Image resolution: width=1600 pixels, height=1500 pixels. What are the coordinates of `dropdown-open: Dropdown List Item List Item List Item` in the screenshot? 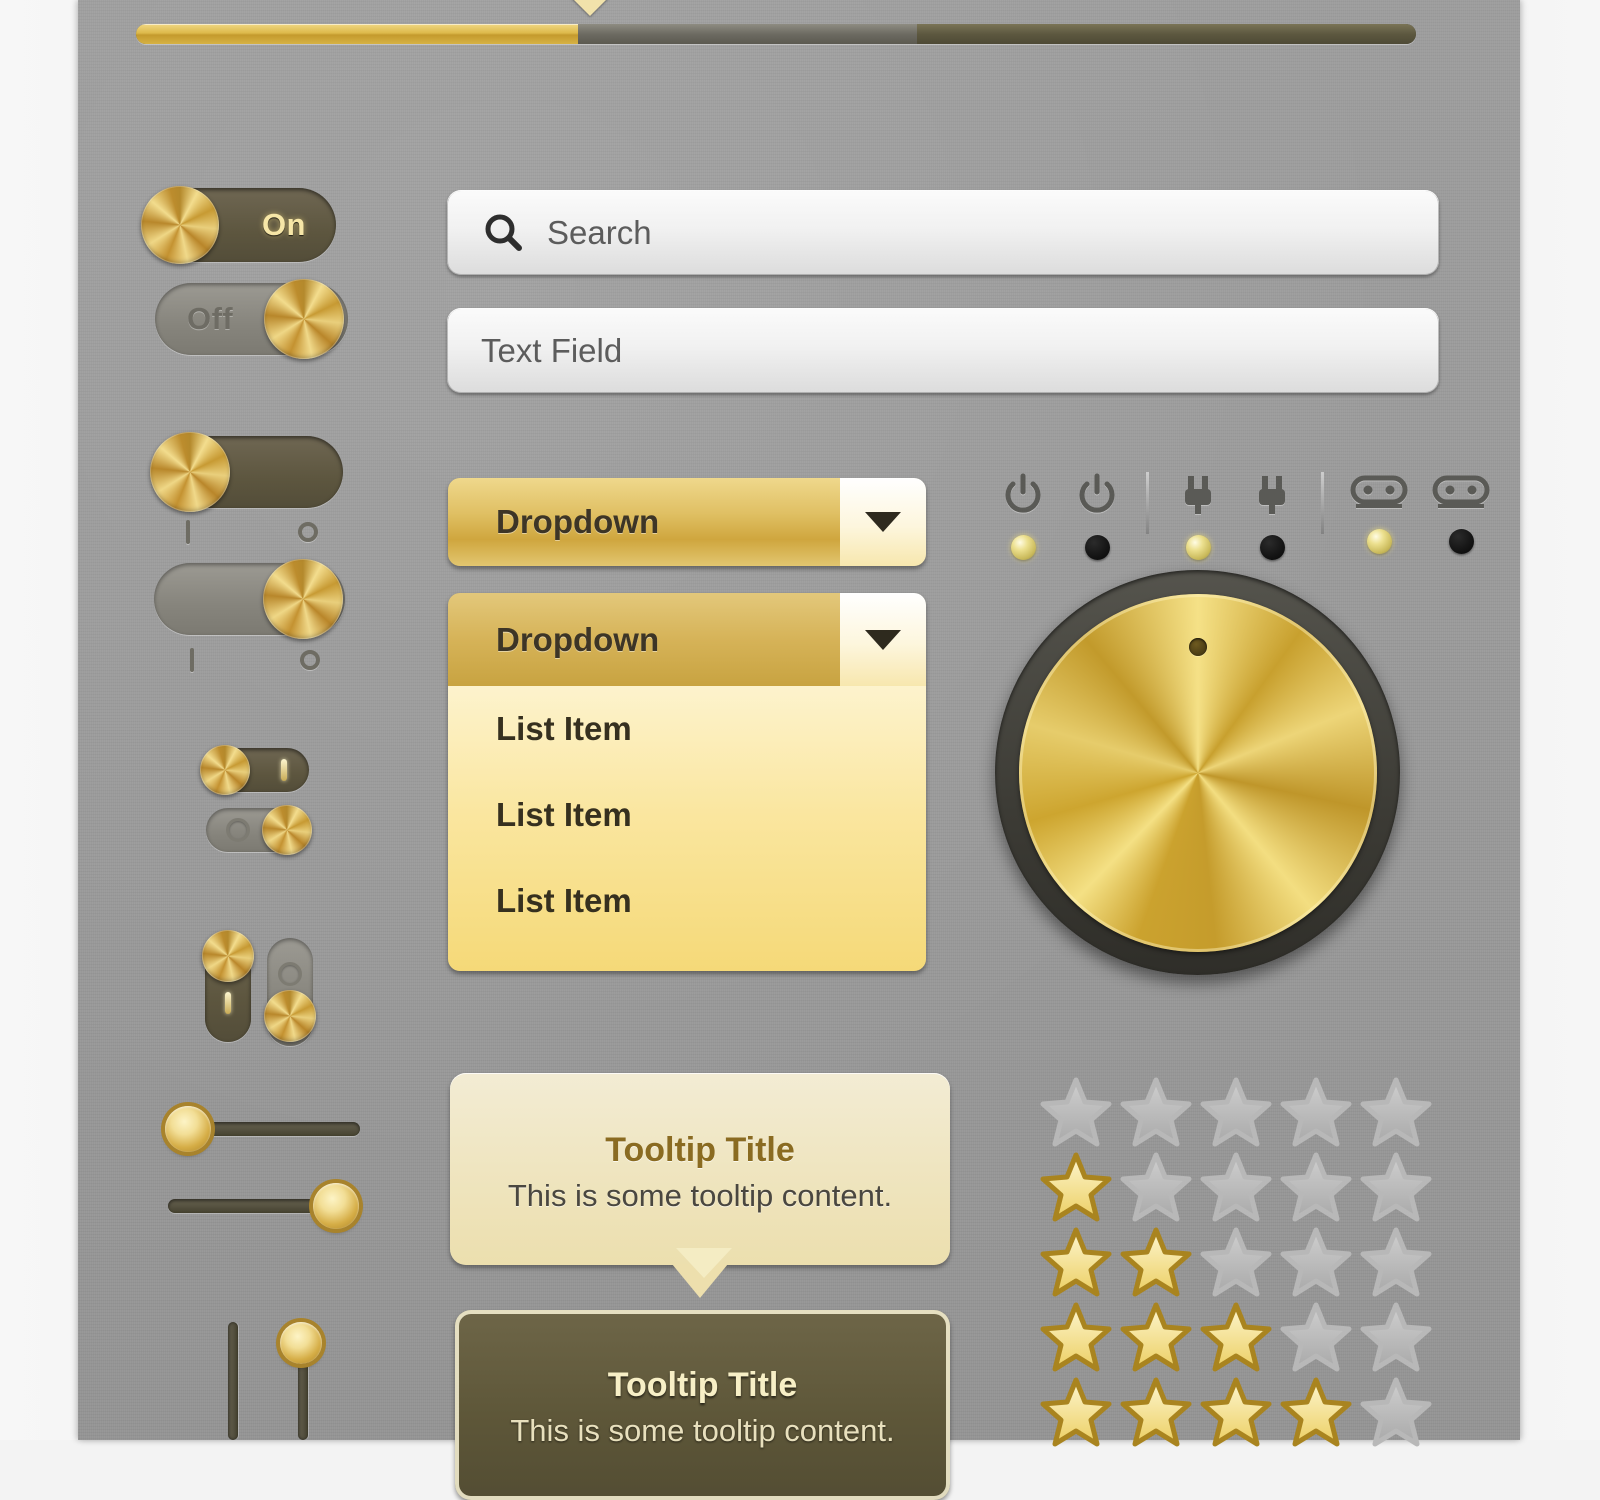 It's located at (687, 782).